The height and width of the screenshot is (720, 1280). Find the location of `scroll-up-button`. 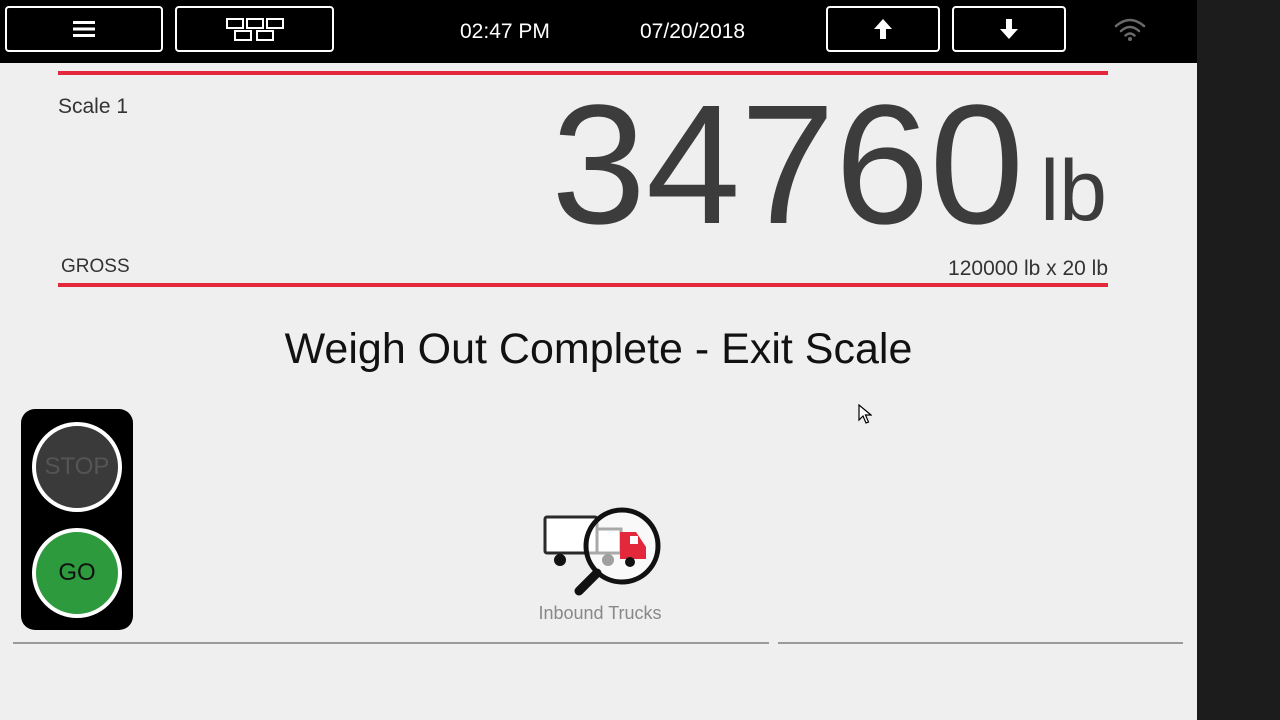

scroll-up-button is located at coordinates (883, 29).